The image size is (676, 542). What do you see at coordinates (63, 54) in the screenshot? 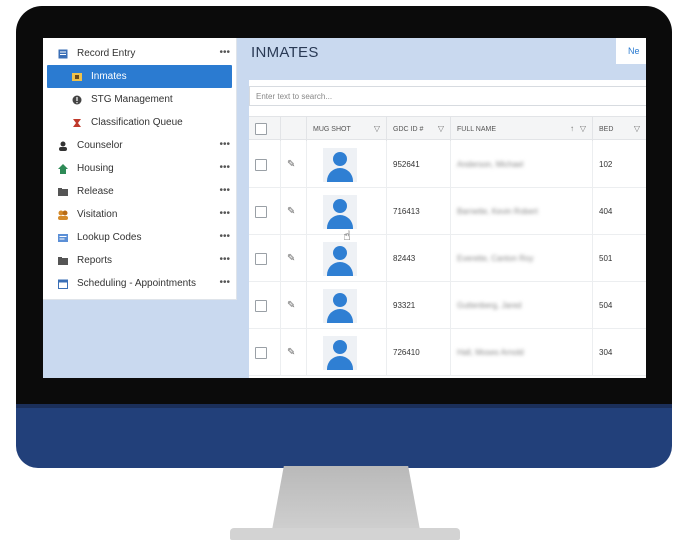
I see `record-entry-icon` at bounding box center [63, 54].